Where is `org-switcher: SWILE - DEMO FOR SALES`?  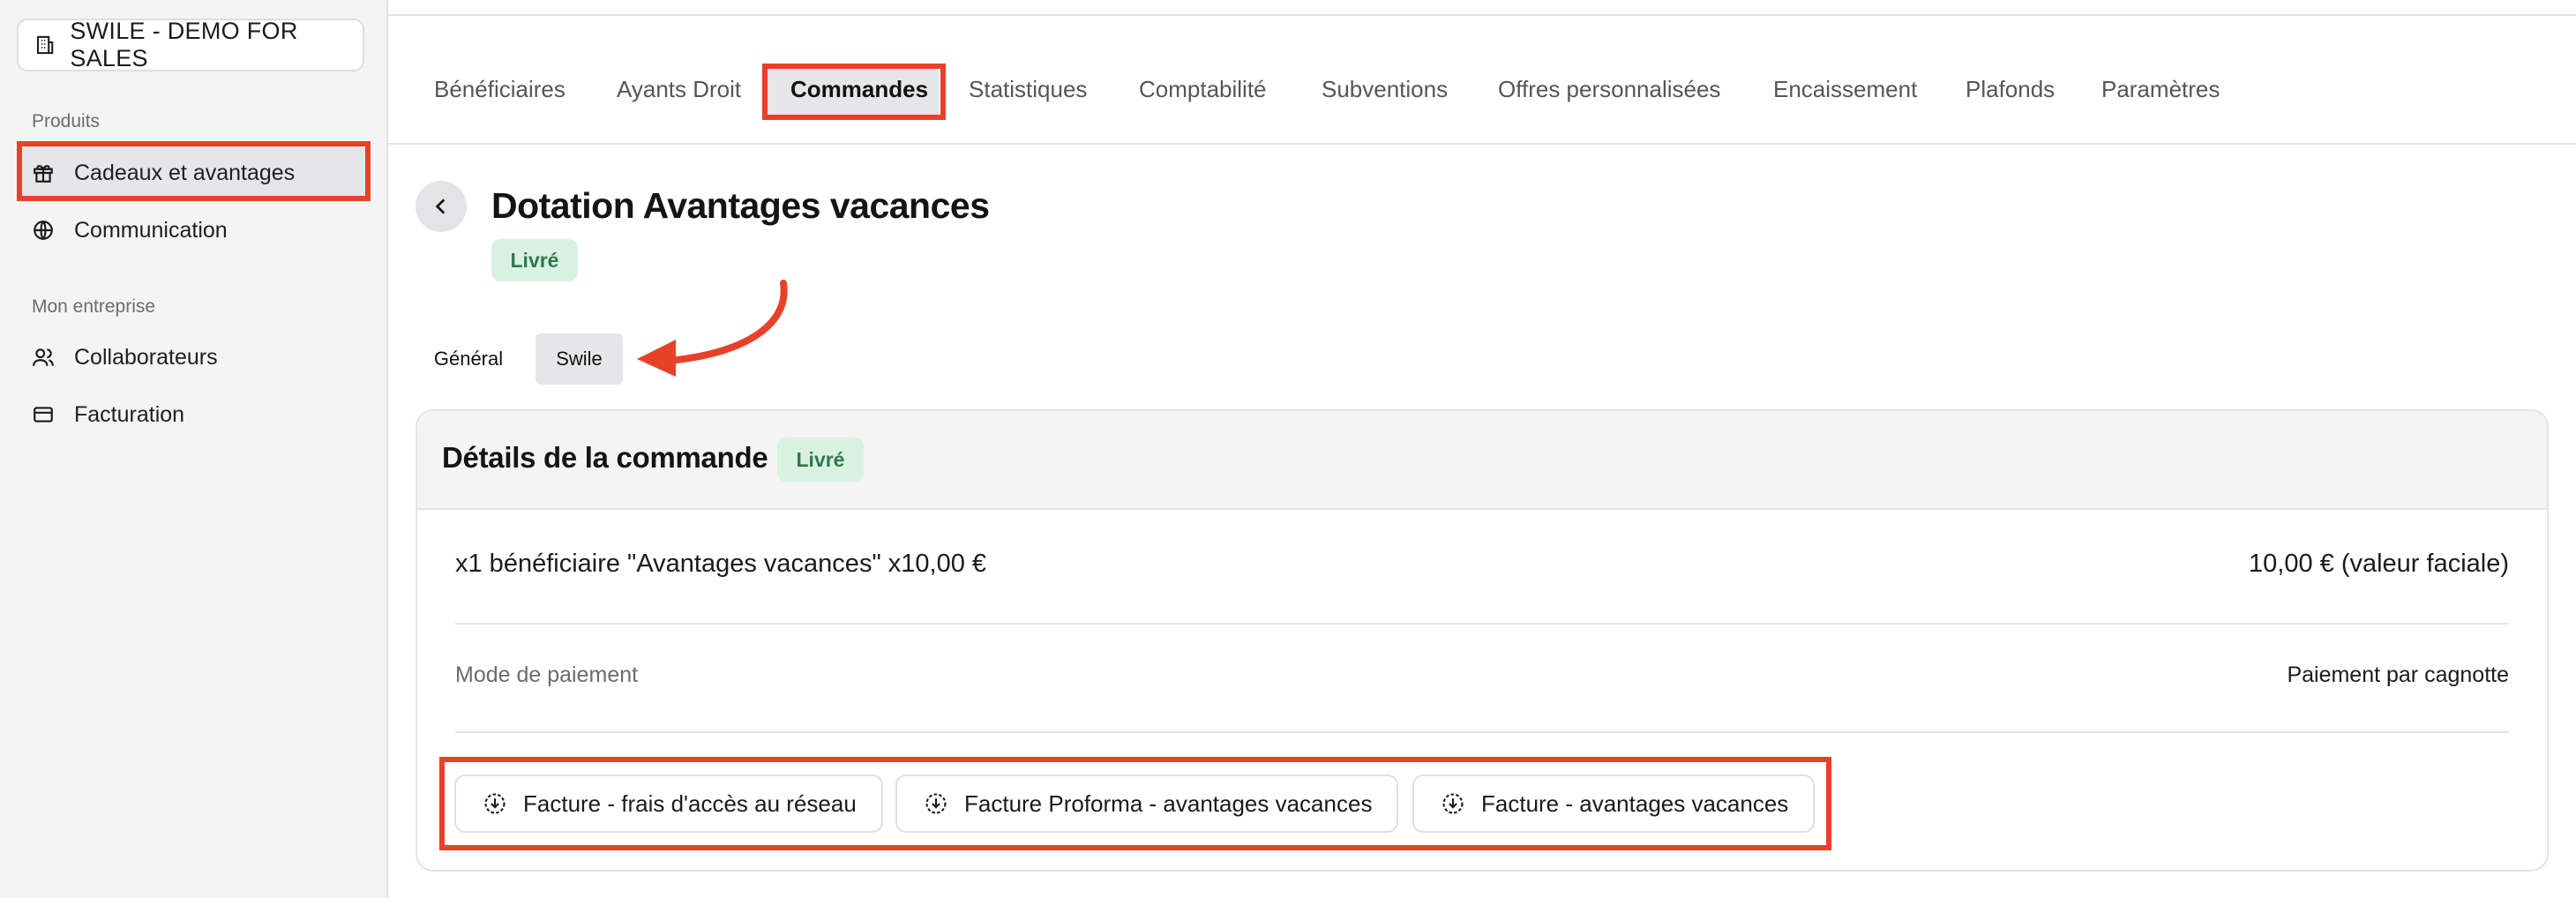 org-switcher: SWILE - DEMO FOR SALES is located at coordinates (191, 44).